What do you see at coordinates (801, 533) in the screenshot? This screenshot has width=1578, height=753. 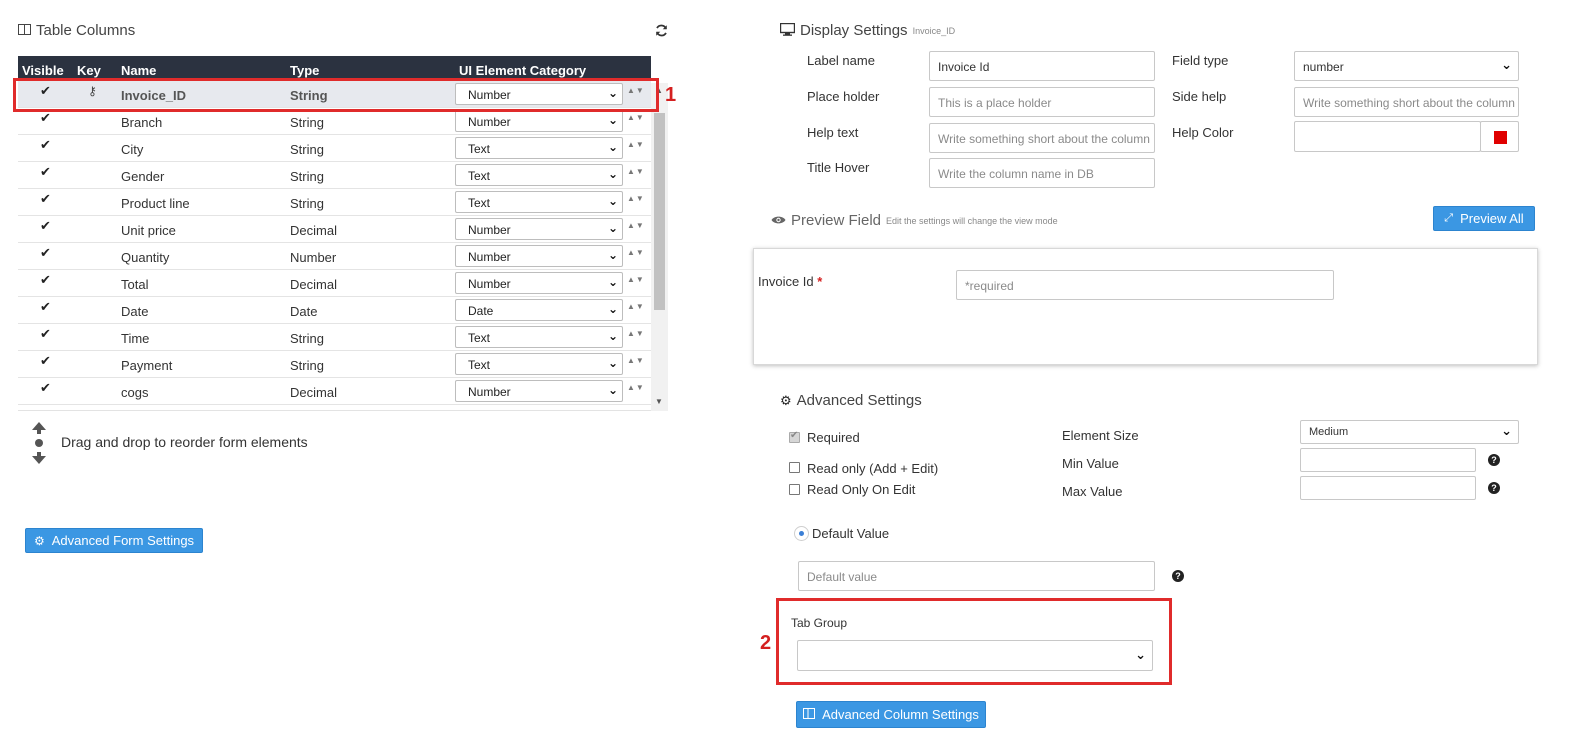 I see `default-value-radio` at bounding box center [801, 533].